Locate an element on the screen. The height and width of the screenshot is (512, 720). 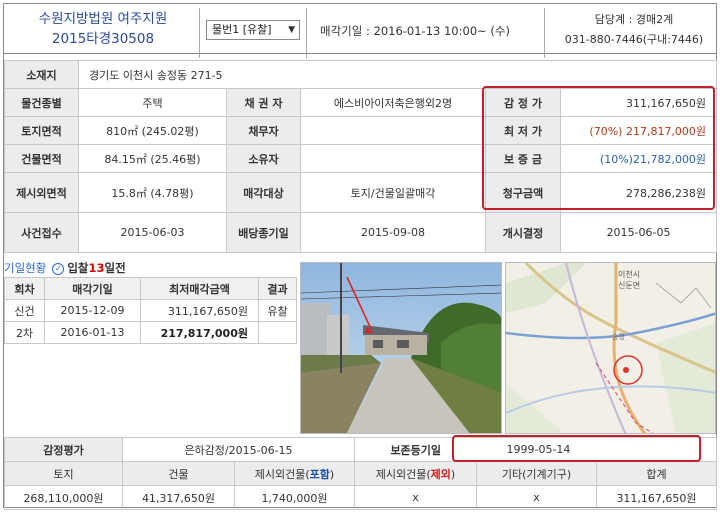
excluded-area-label: 제시외면적 is located at coordinates (41, 192).